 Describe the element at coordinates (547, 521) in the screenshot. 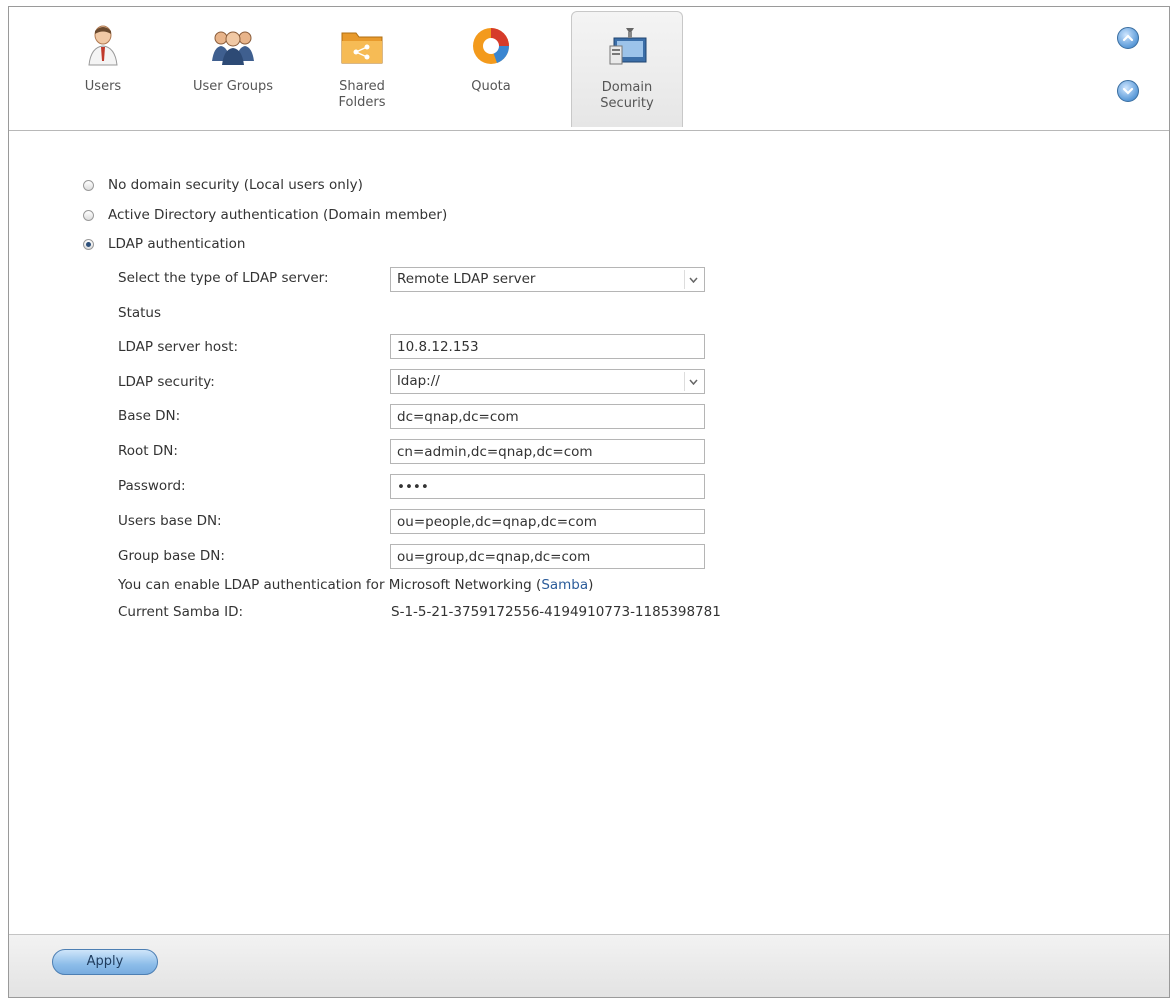

I see `users-base-dn-input` at that location.